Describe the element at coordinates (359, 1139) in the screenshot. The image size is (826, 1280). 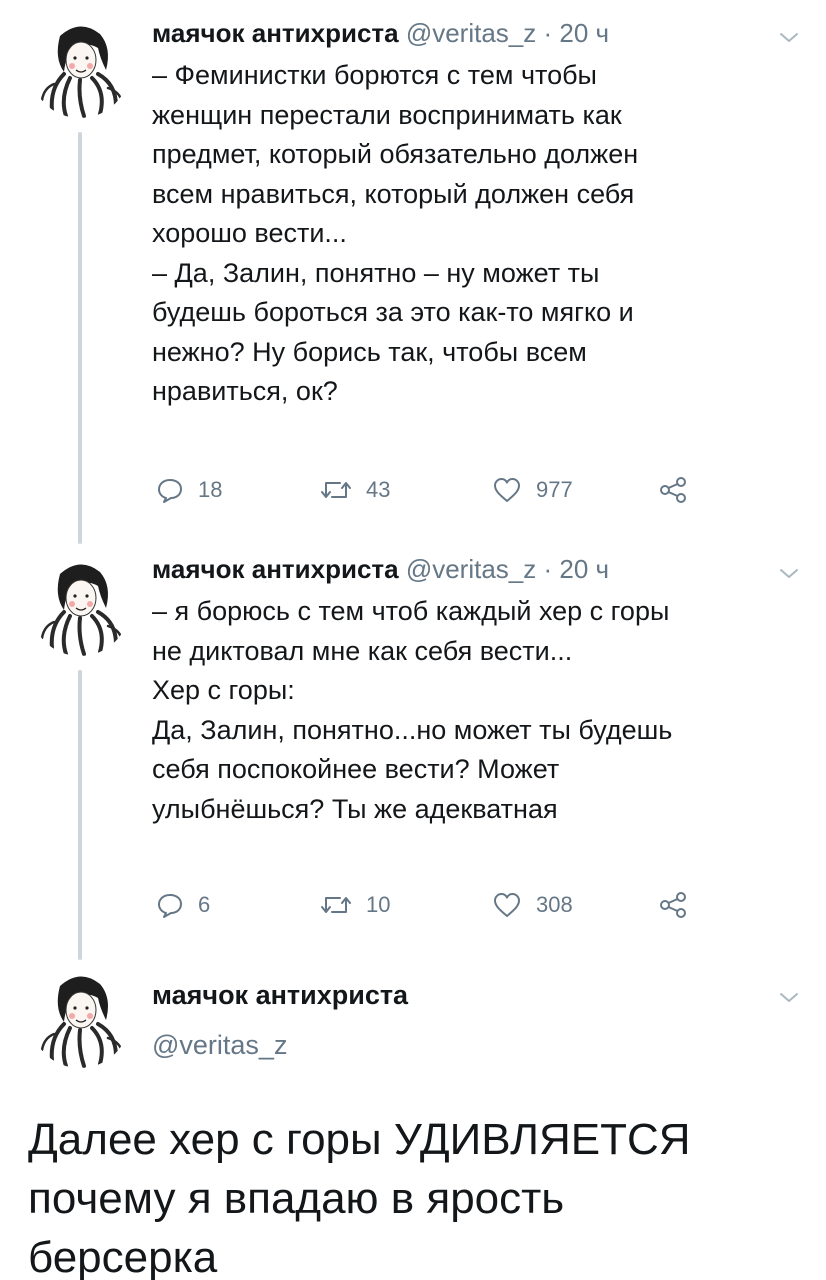
I see `text-line: Далее хер с горы УДИВЛЯЕТСЯ` at that location.